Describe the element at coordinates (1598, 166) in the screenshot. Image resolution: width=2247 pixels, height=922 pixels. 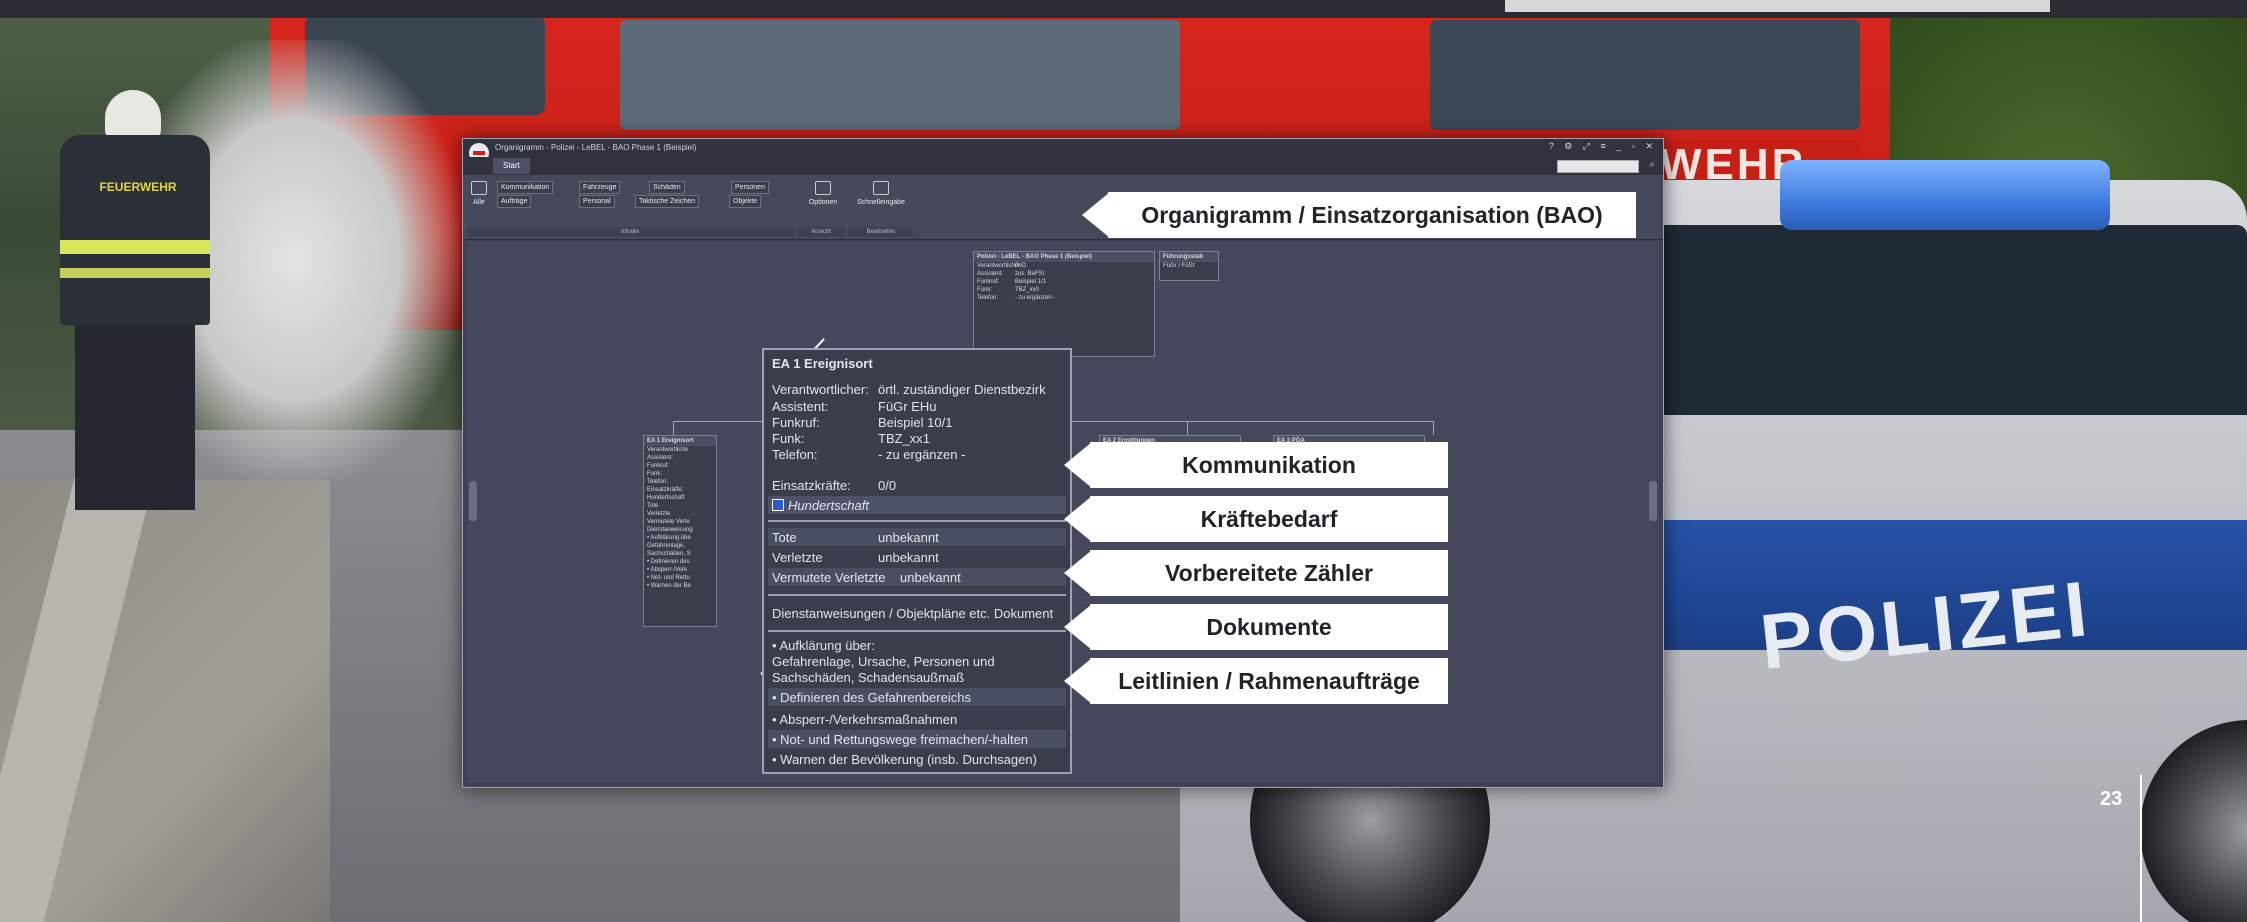
I see `search-input` at that location.